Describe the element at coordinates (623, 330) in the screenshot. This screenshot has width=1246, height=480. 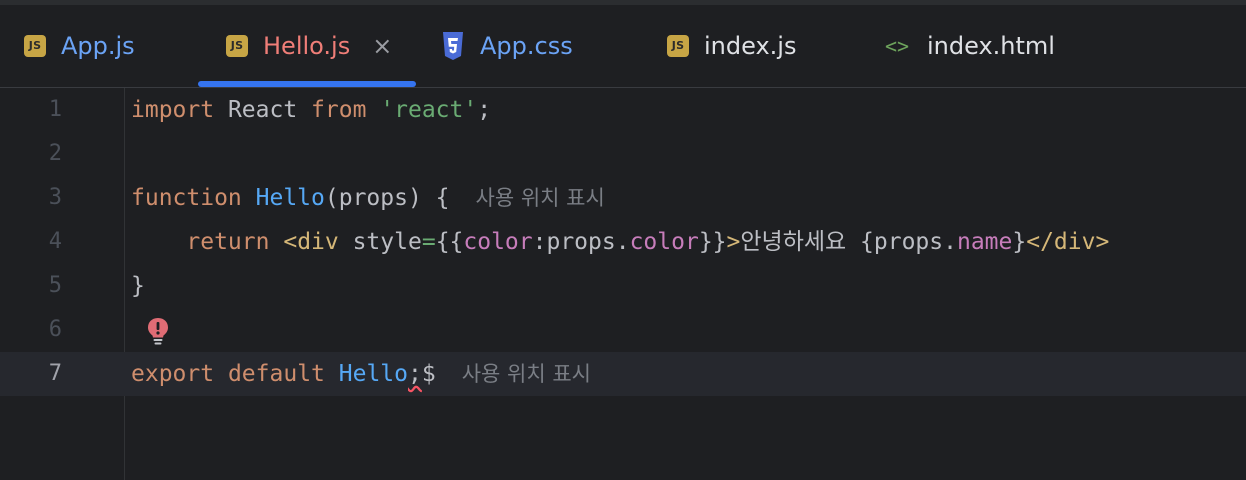
I see `code-line: 6` at that location.